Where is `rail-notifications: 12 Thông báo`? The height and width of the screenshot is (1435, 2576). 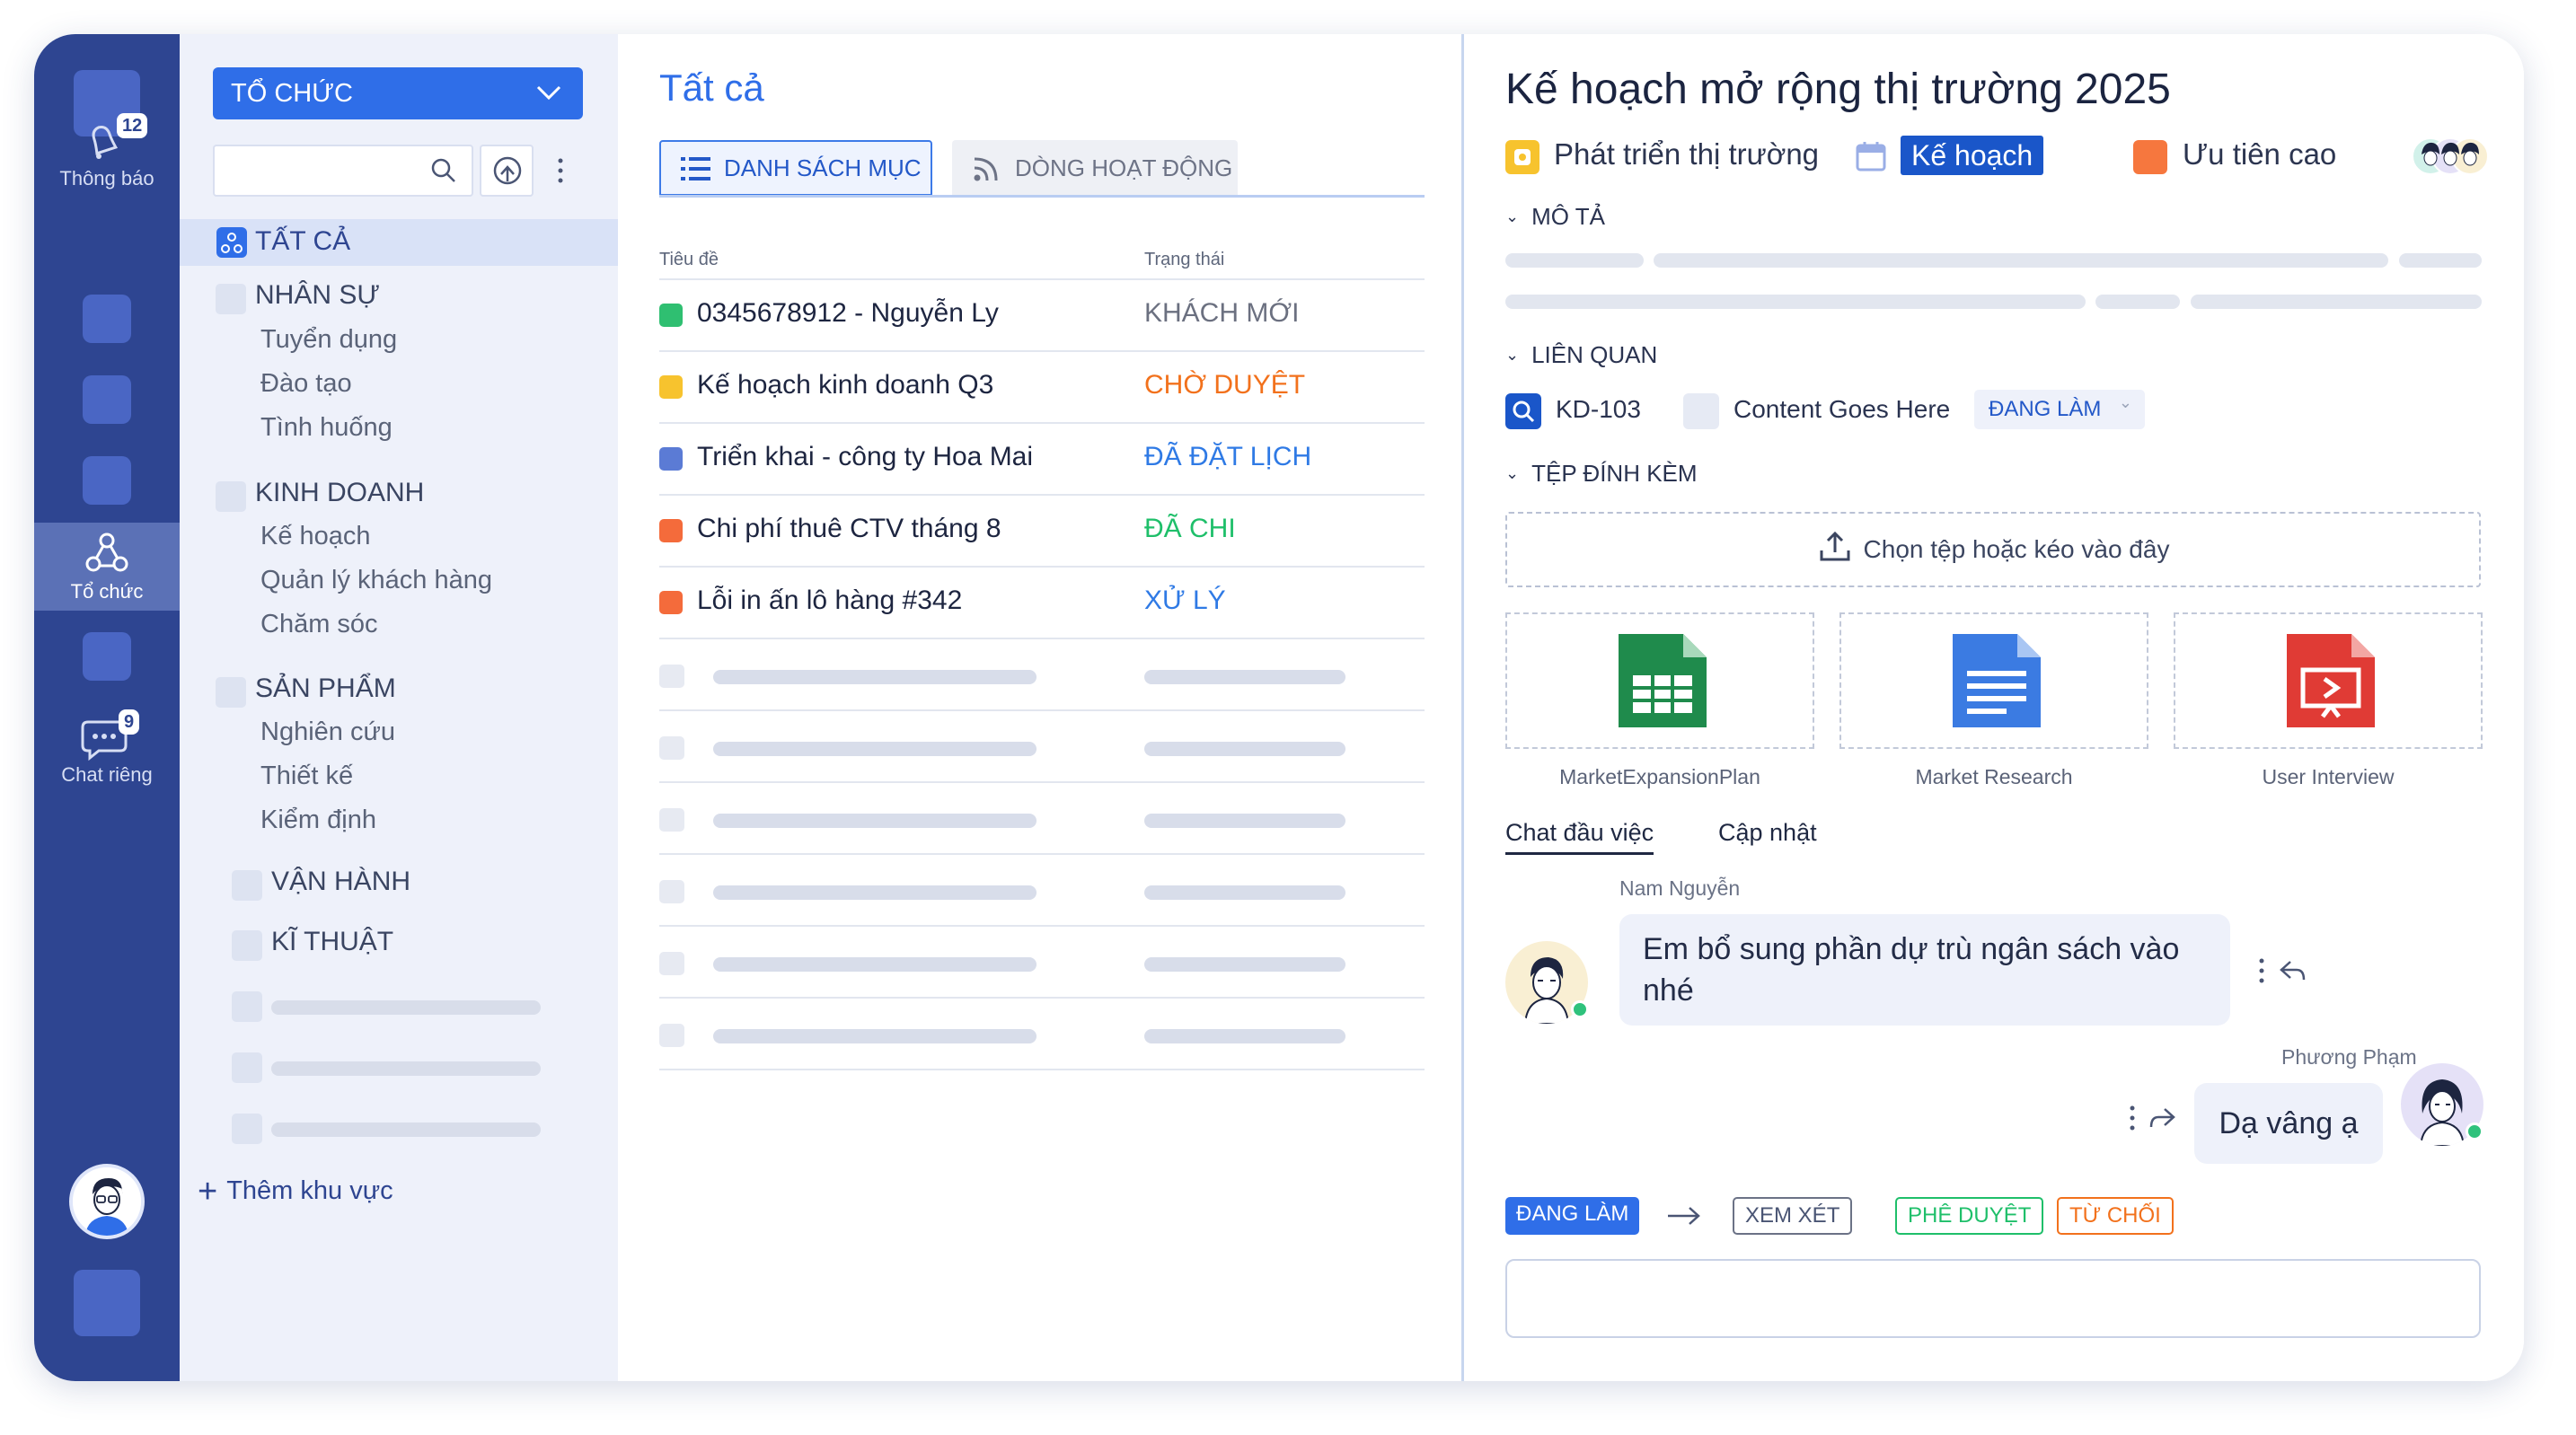 rail-notifications: 12 Thông báo is located at coordinates (107, 151).